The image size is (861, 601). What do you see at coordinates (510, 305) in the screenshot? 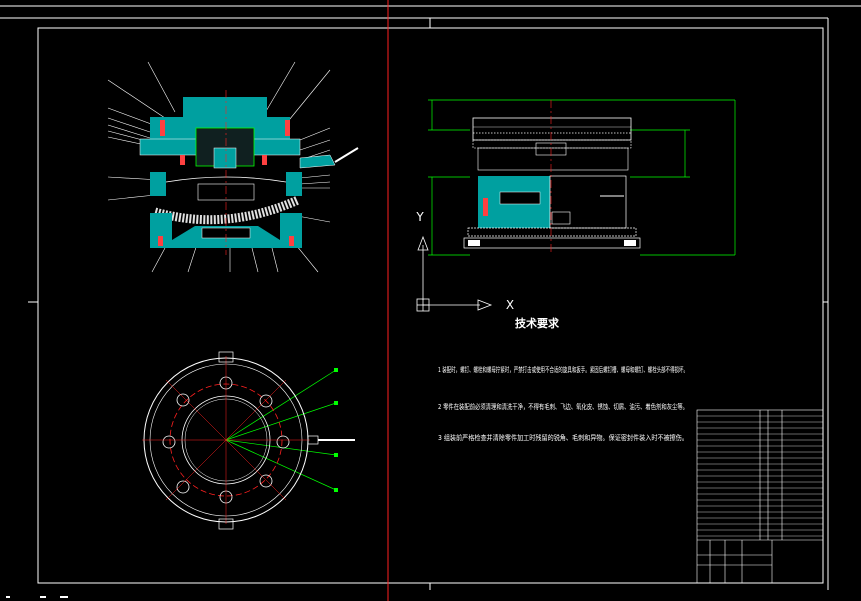
I see `ucs-x-label: X` at bounding box center [510, 305].